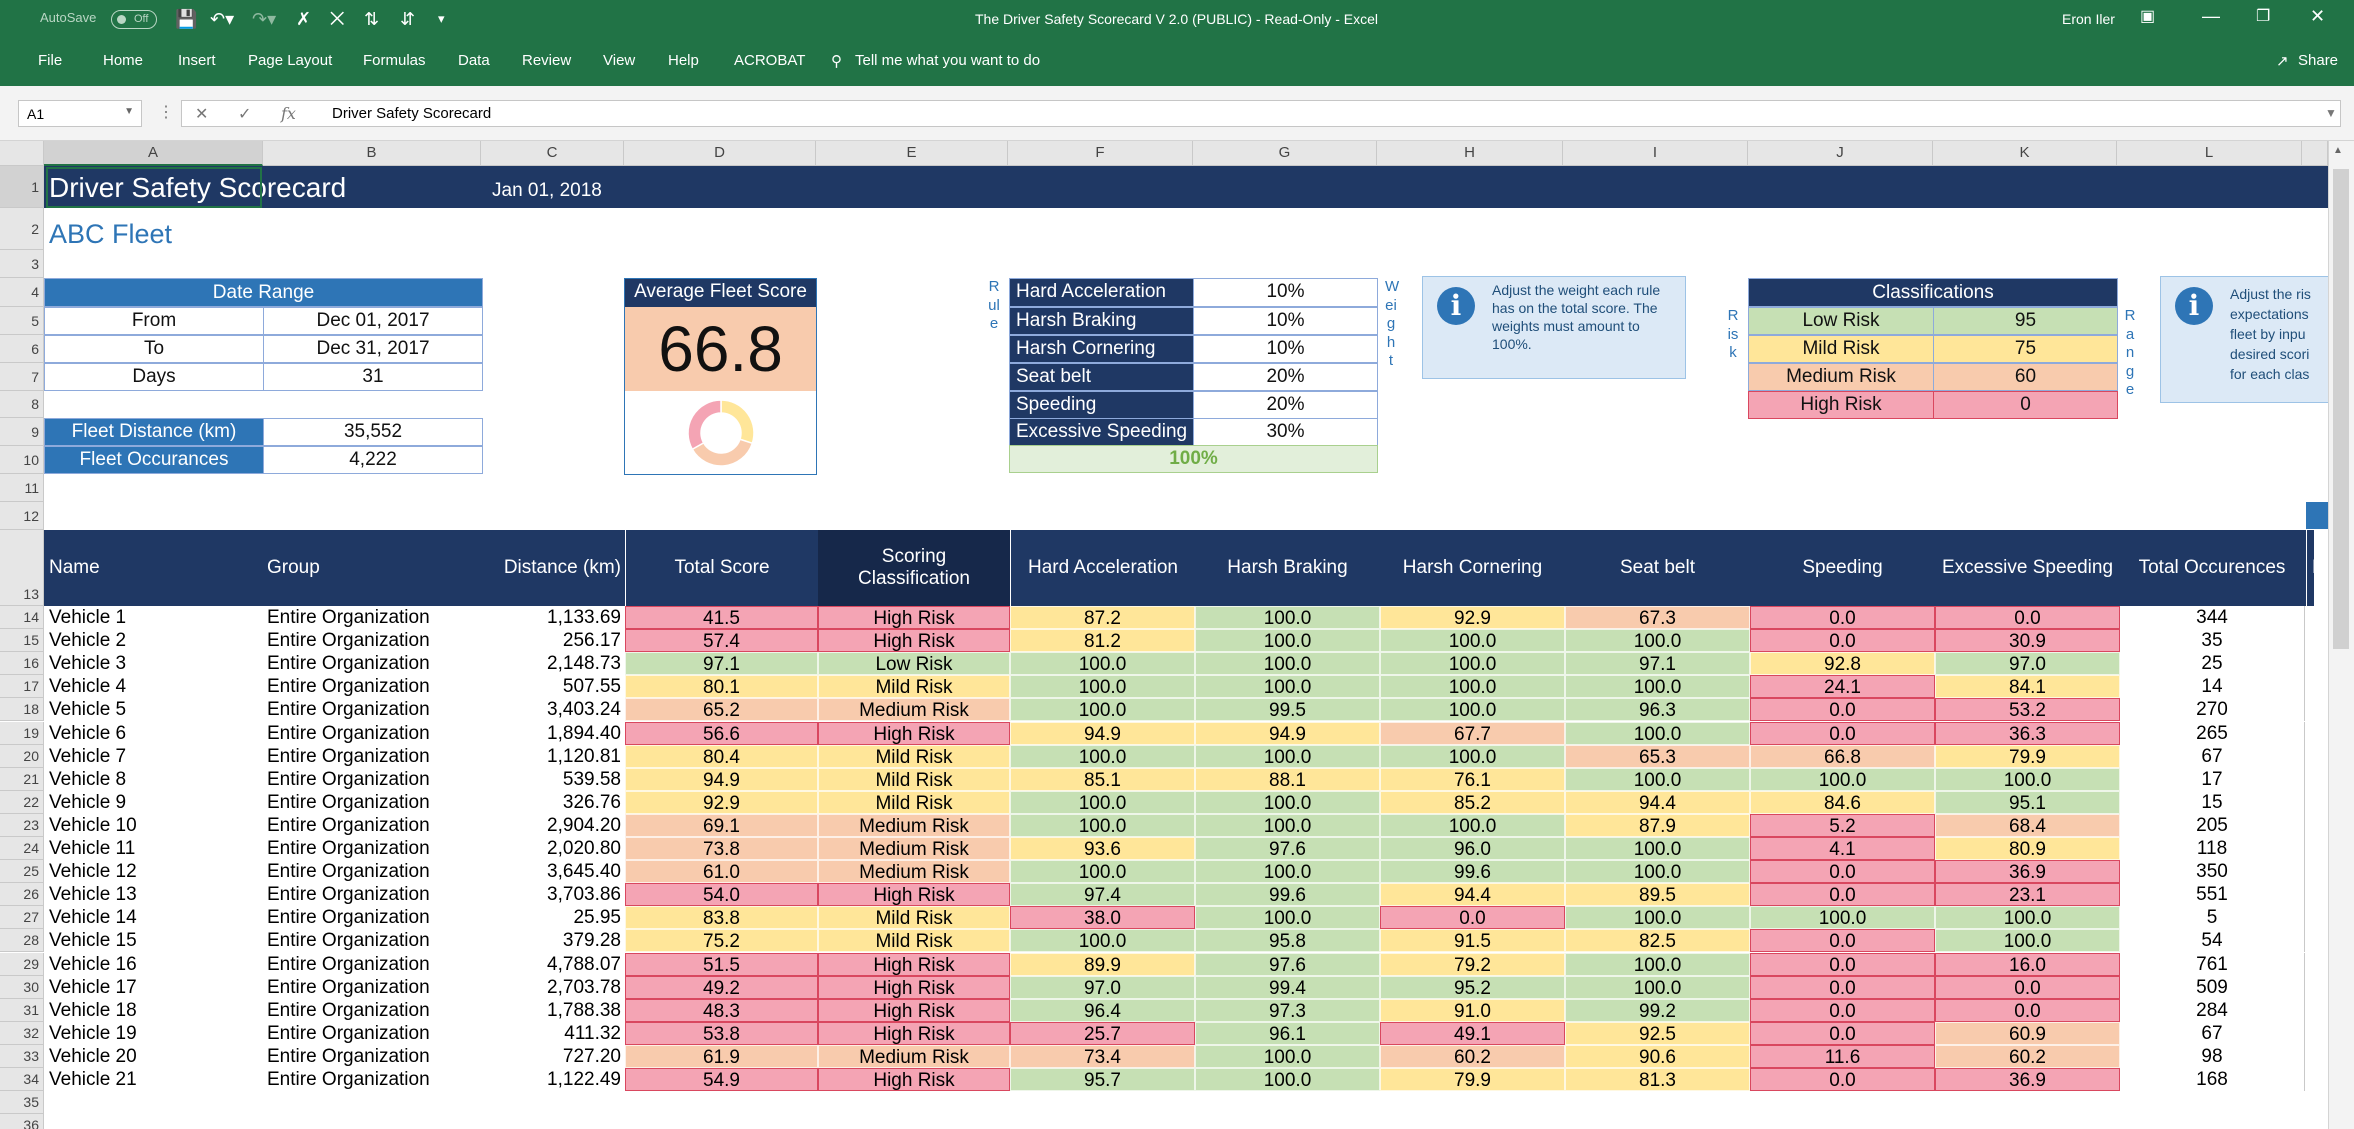  What do you see at coordinates (1287, 1010) in the screenshot?
I see `harsh-braking-score: 97.3` at bounding box center [1287, 1010].